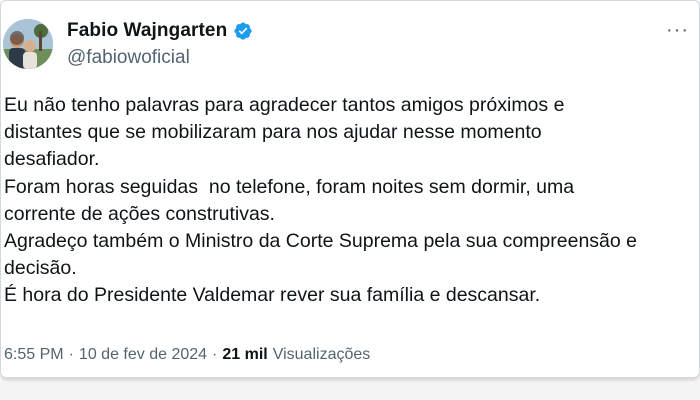  I want to click on page-background, so click(350, 391).